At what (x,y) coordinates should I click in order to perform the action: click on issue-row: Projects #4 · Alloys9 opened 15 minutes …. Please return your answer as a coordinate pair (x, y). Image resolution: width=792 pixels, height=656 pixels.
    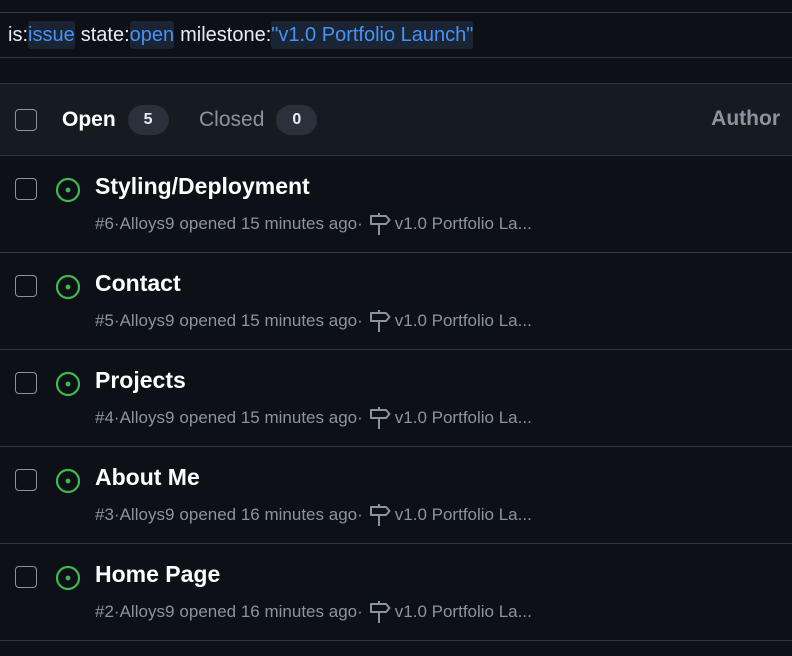
    Looking at the image, I should click on (396, 398).